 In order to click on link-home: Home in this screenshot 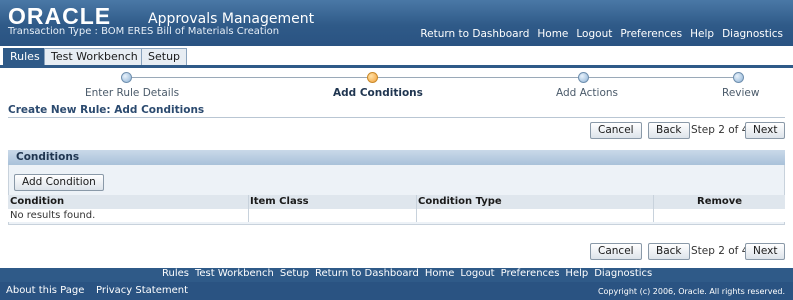, I will do `click(552, 34)`.